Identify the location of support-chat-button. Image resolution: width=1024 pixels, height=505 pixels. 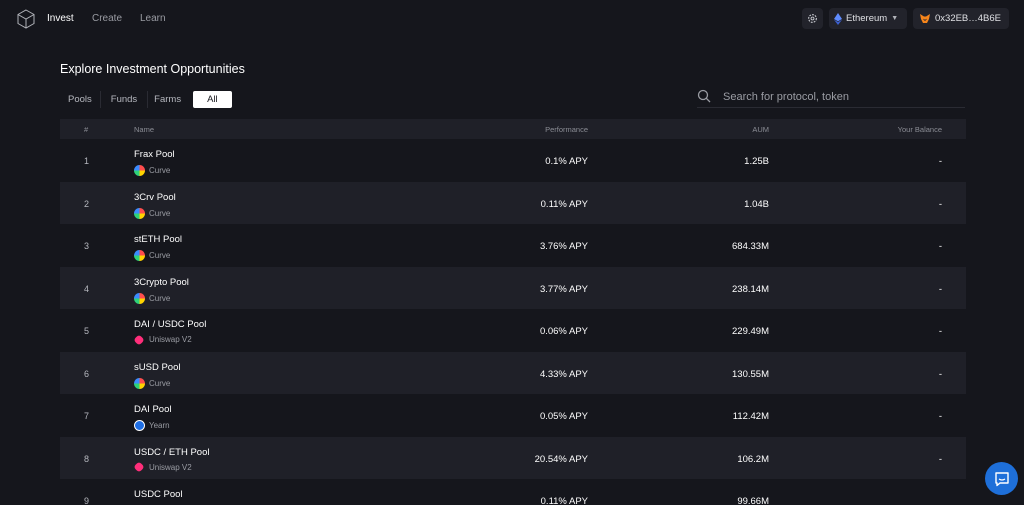
(1001, 478).